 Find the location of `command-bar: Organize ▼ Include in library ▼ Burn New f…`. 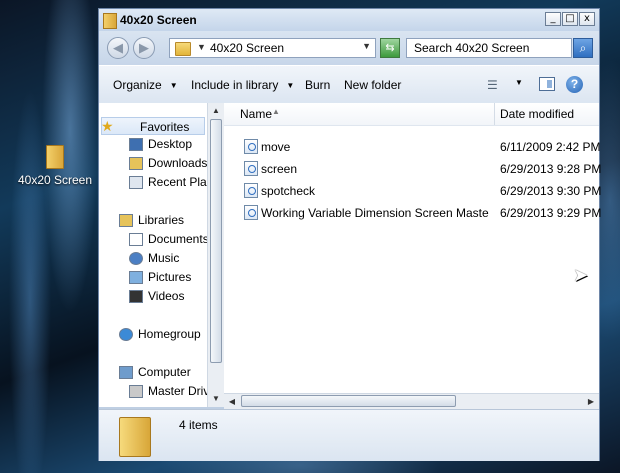

command-bar: Organize ▼ Include in library ▼ Burn New f… is located at coordinates (349, 85).